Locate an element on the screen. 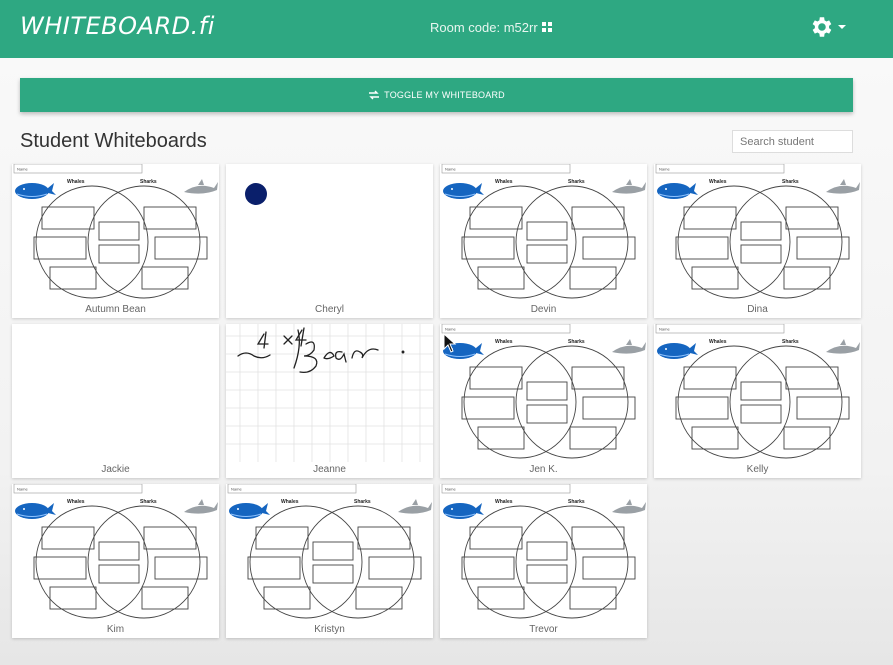 The height and width of the screenshot is (665, 893). caret-down-icon is located at coordinates (842, 27).